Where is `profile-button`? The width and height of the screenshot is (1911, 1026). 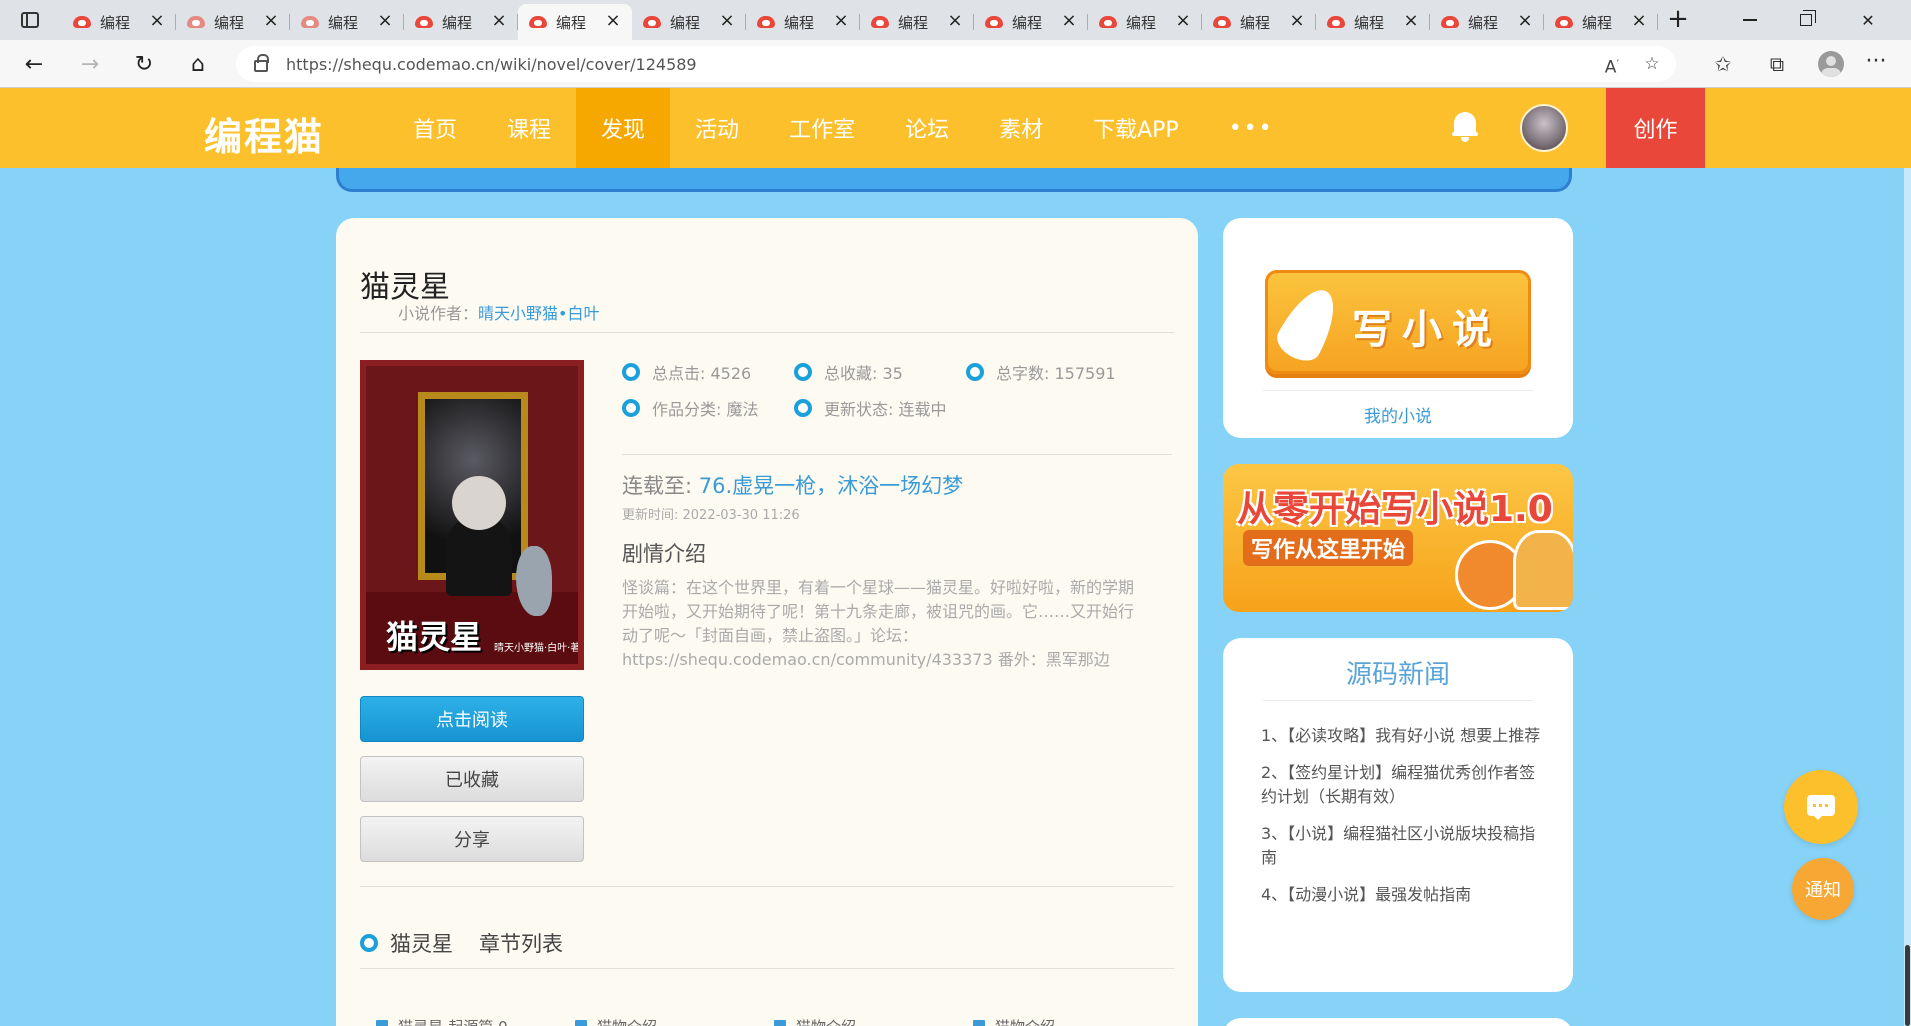 profile-button is located at coordinates (1831, 64).